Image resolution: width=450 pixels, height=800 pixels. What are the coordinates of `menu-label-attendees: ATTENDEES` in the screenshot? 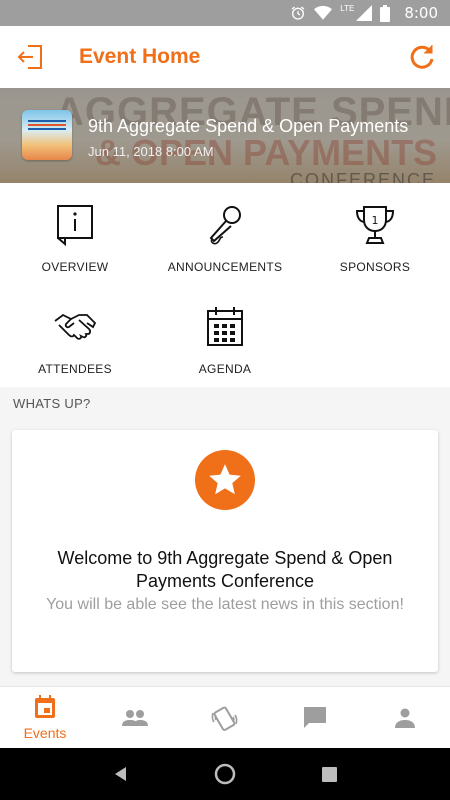 It's located at (75, 369).